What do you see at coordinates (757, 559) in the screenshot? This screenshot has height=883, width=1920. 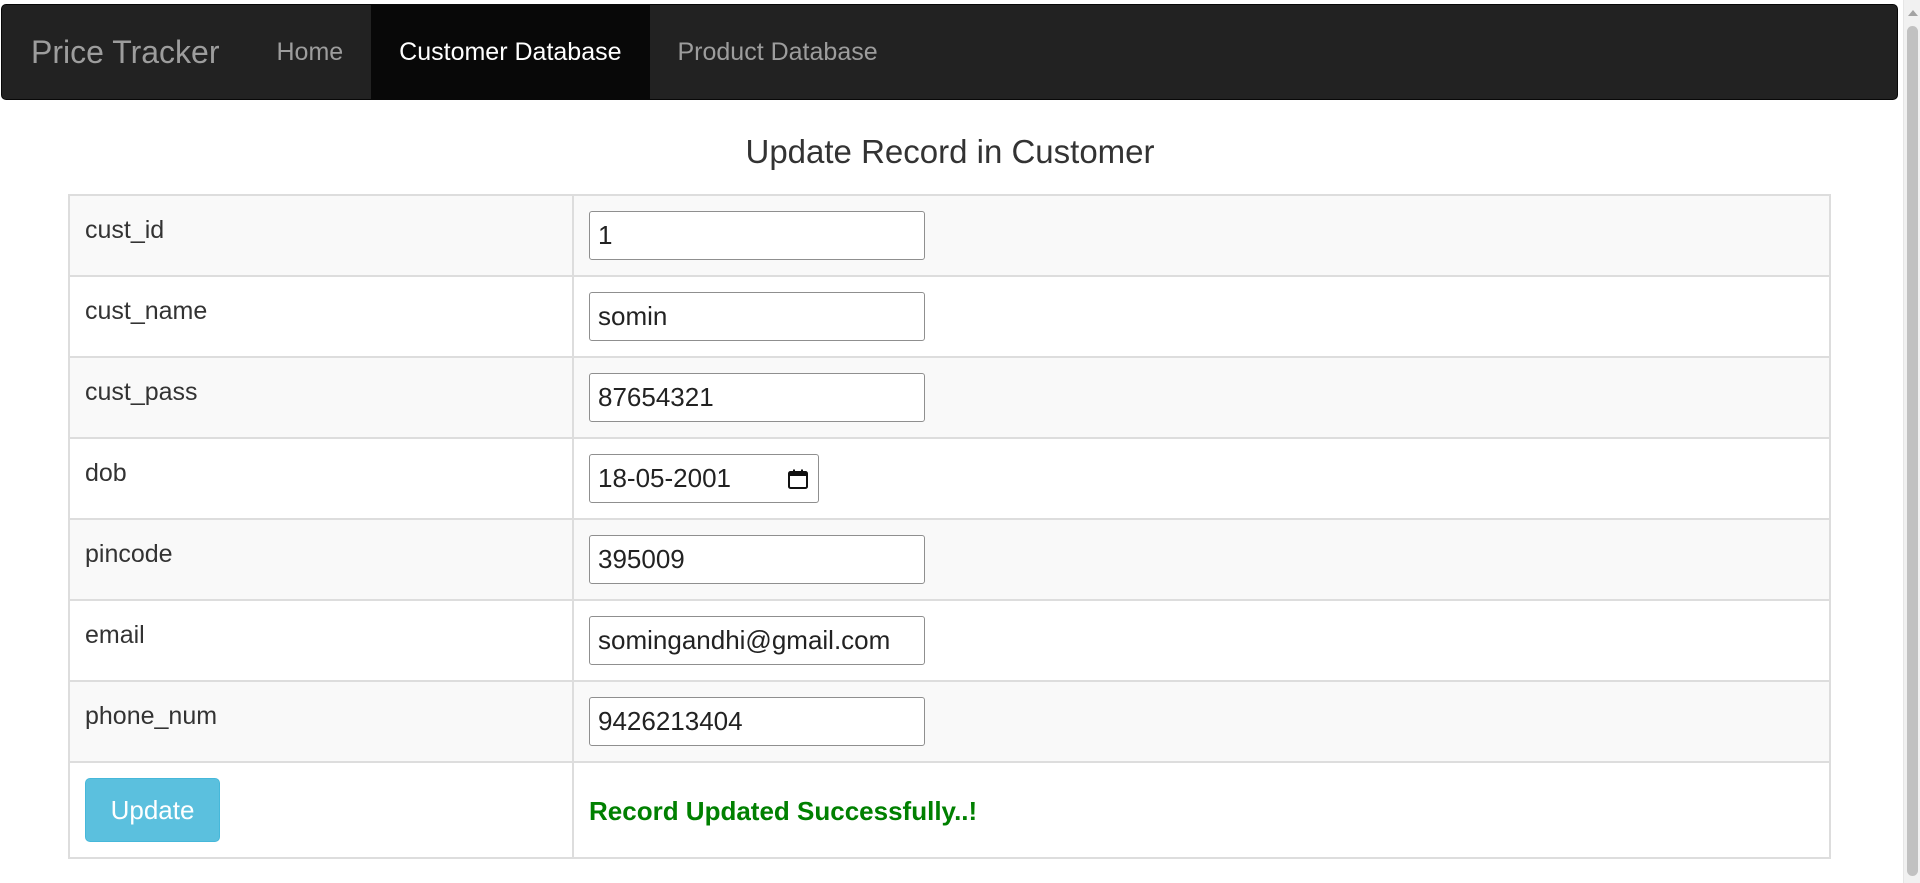 I see `pincode-input` at bounding box center [757, 559].